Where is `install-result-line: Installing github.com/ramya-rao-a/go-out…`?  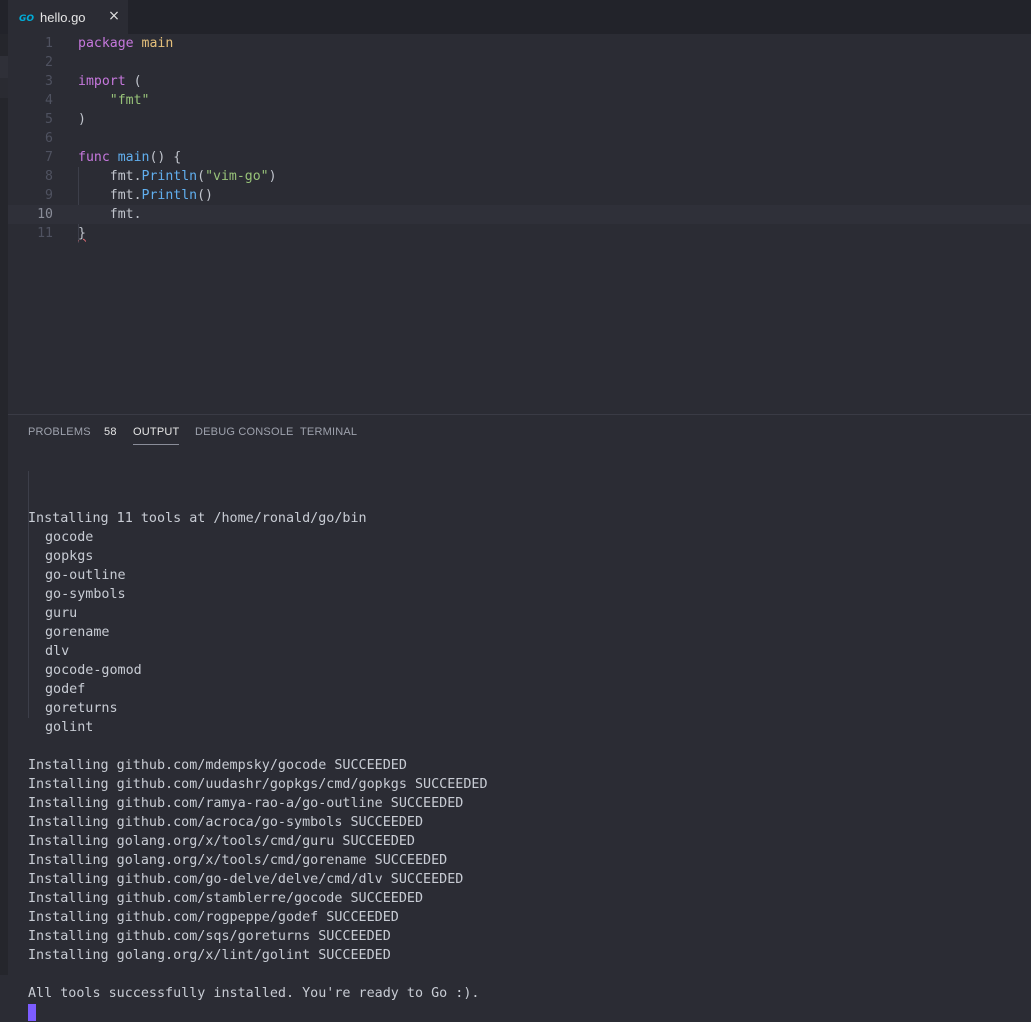
install-result-line: Installing github.com/ramya-rao-a/go-out… is located at coordinates (246, 803).